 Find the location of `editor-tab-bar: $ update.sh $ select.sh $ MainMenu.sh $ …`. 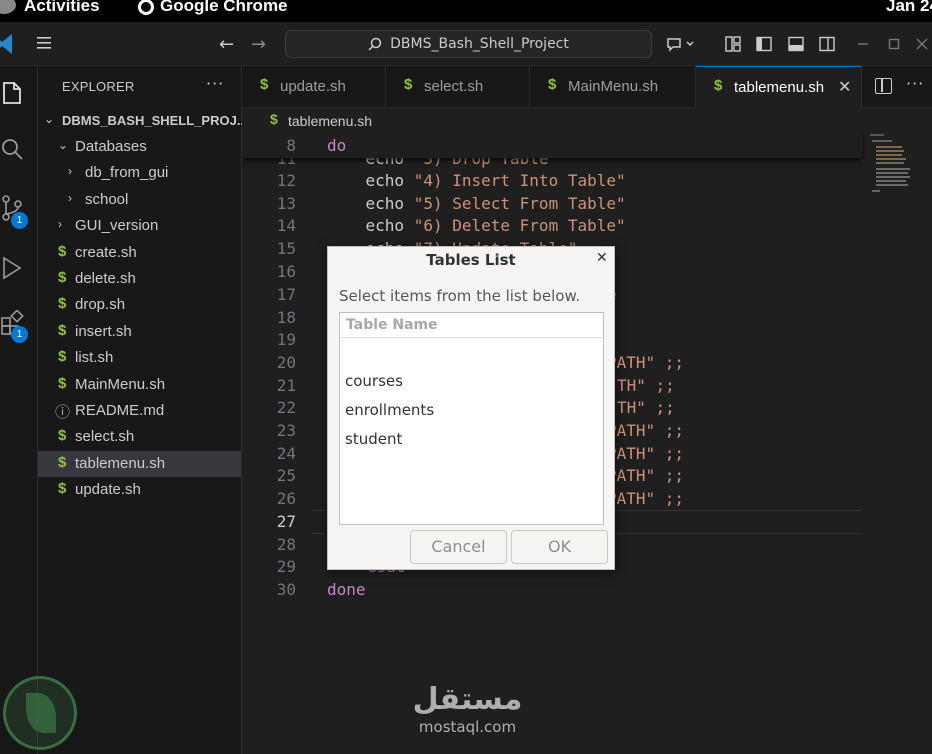

editor-tab-bar: $ update.sh $ select.sh $ MainMenu.sh $ … is located at coordinates (587, 87).